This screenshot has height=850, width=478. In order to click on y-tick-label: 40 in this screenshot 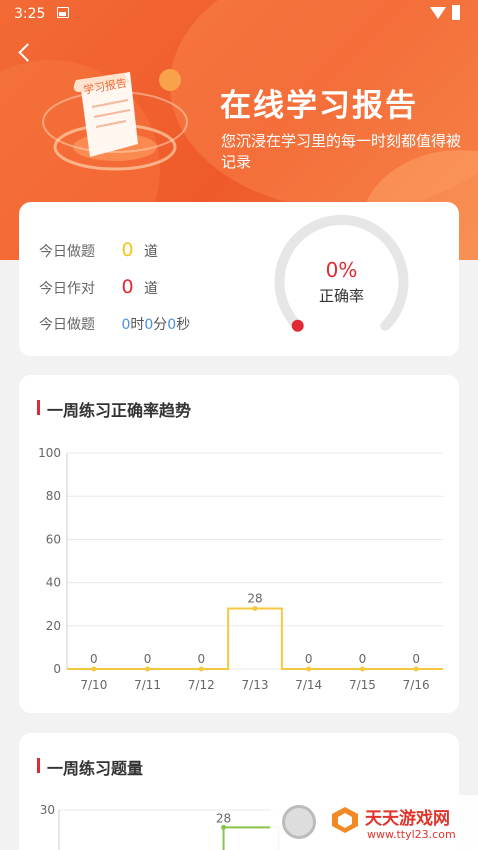, I will do `click(53, 583)`.